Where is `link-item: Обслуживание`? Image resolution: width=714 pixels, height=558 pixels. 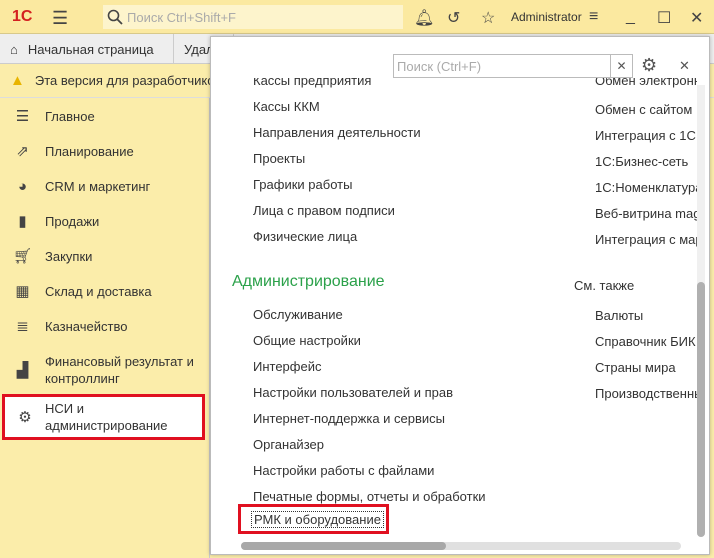 link-item: Обслуживание is located at coordinates (298, 314).